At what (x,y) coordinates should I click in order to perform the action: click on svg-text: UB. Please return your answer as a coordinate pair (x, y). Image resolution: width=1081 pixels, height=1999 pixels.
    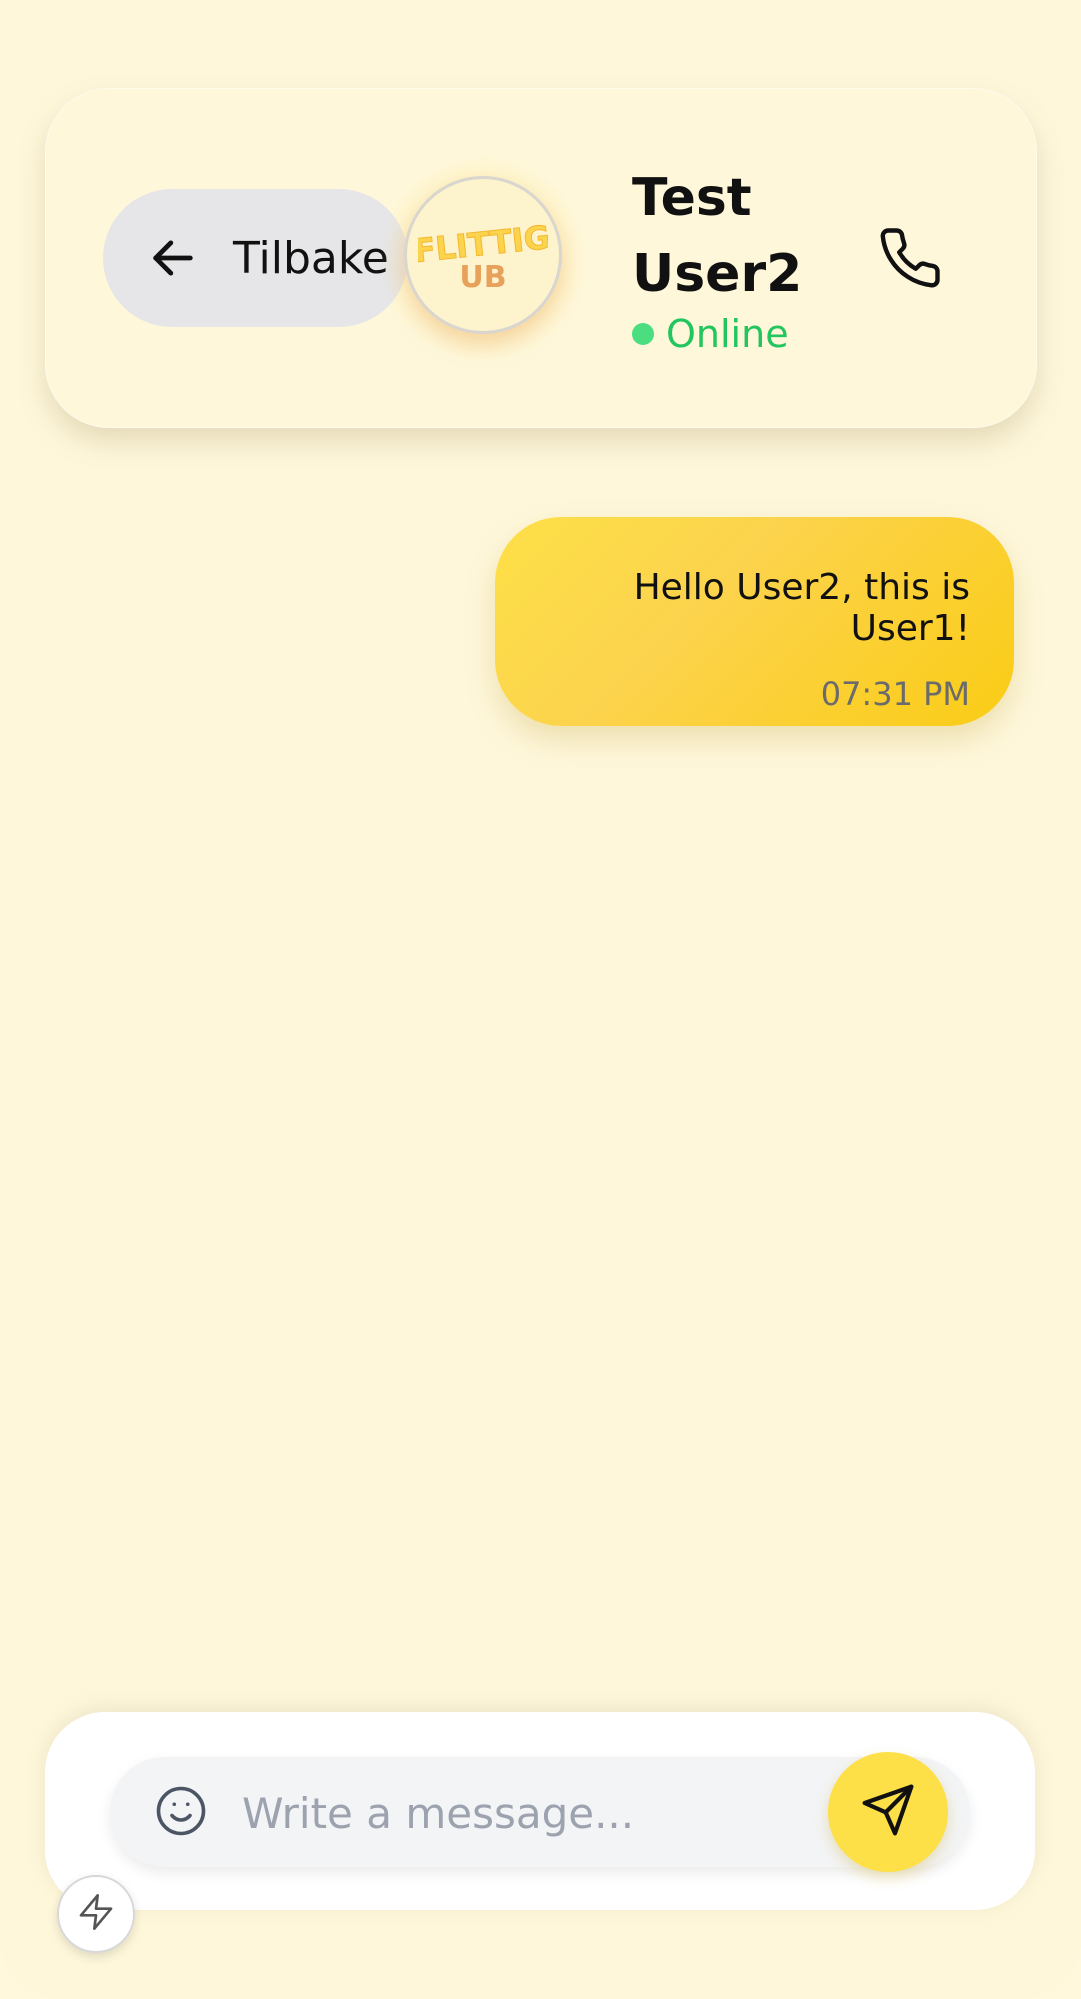
    Looking at the image, I should click on (482, 277).